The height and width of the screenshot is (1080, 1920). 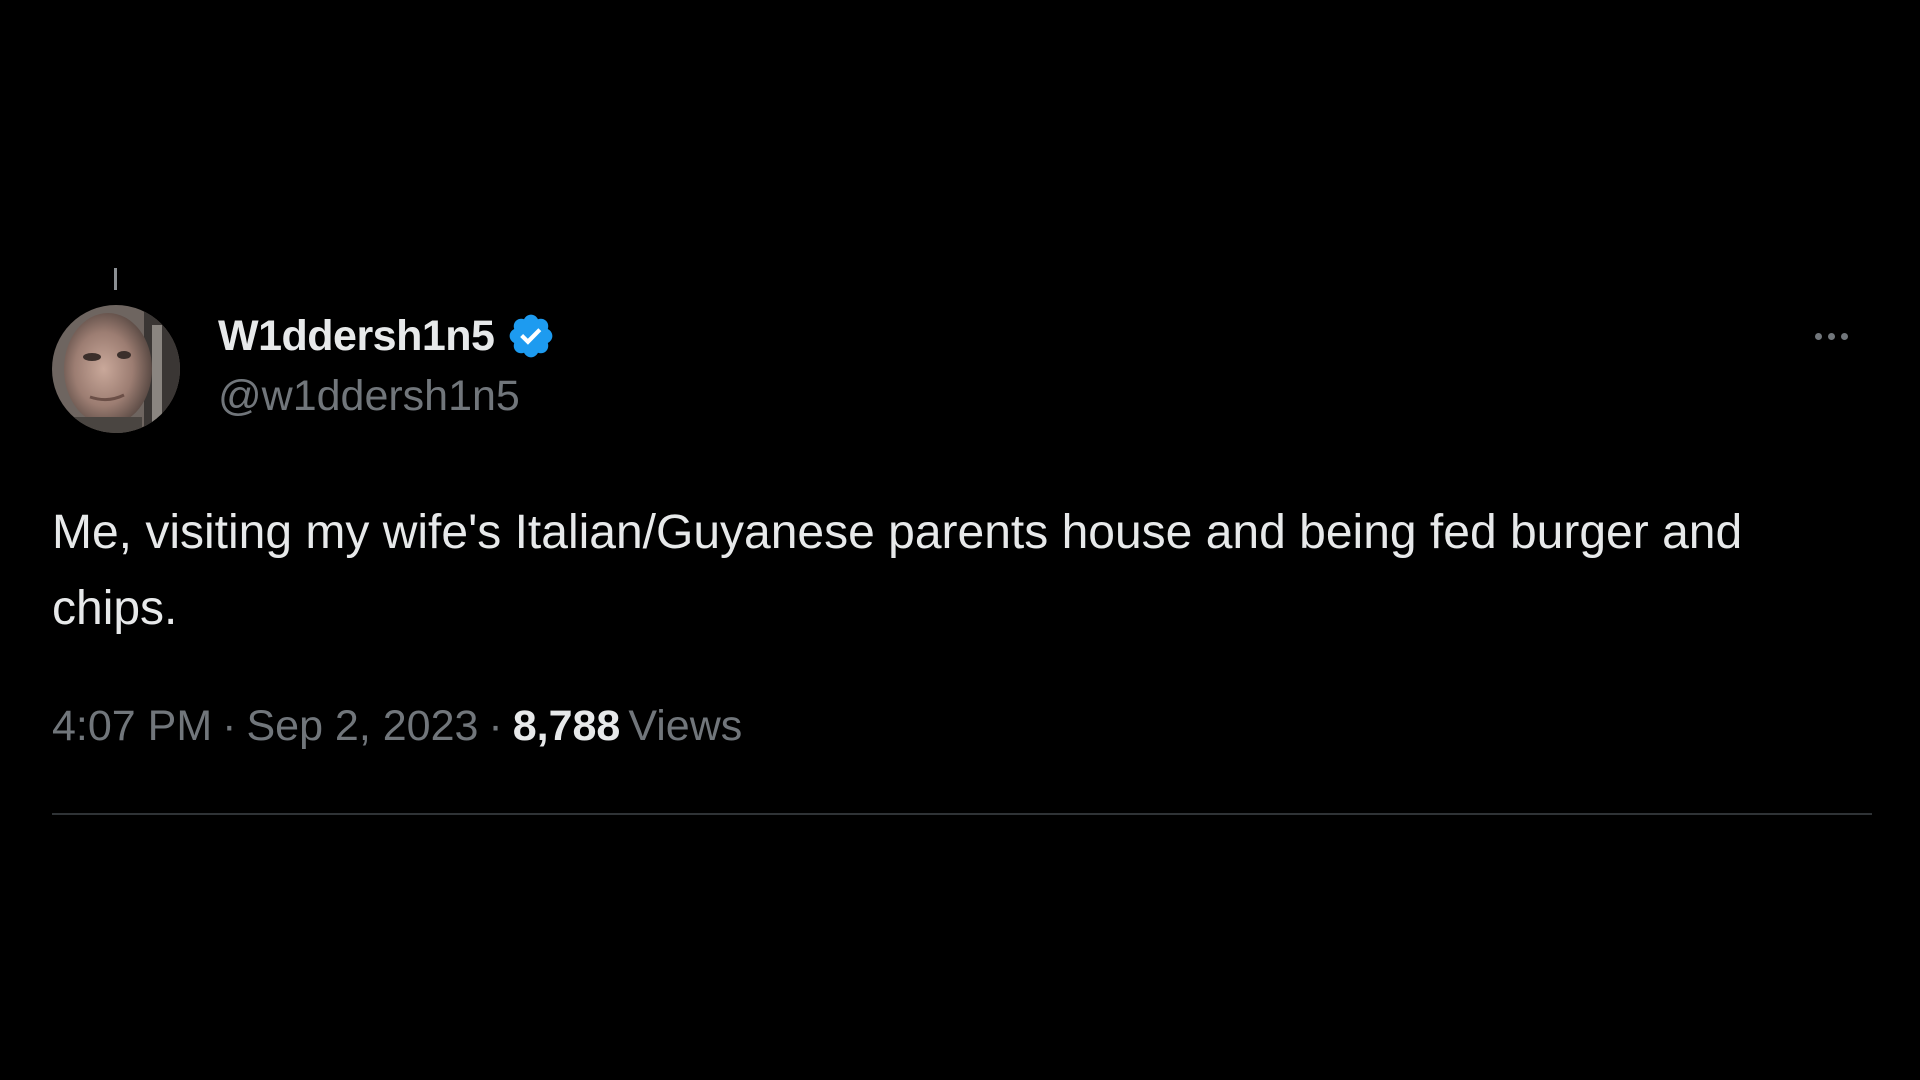 I want to click on avatar-photo, so click(x=116, y=369).